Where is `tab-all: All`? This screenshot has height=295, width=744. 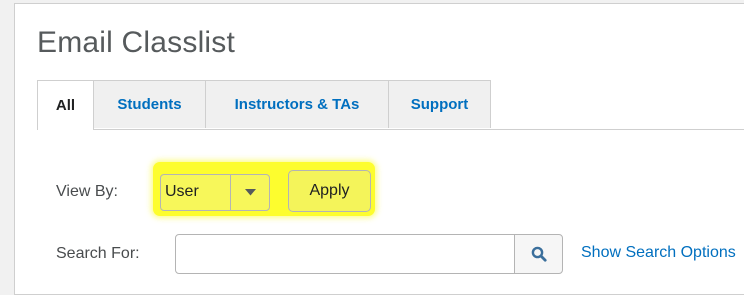
tab-all: All is located at coordinates (65, 105).